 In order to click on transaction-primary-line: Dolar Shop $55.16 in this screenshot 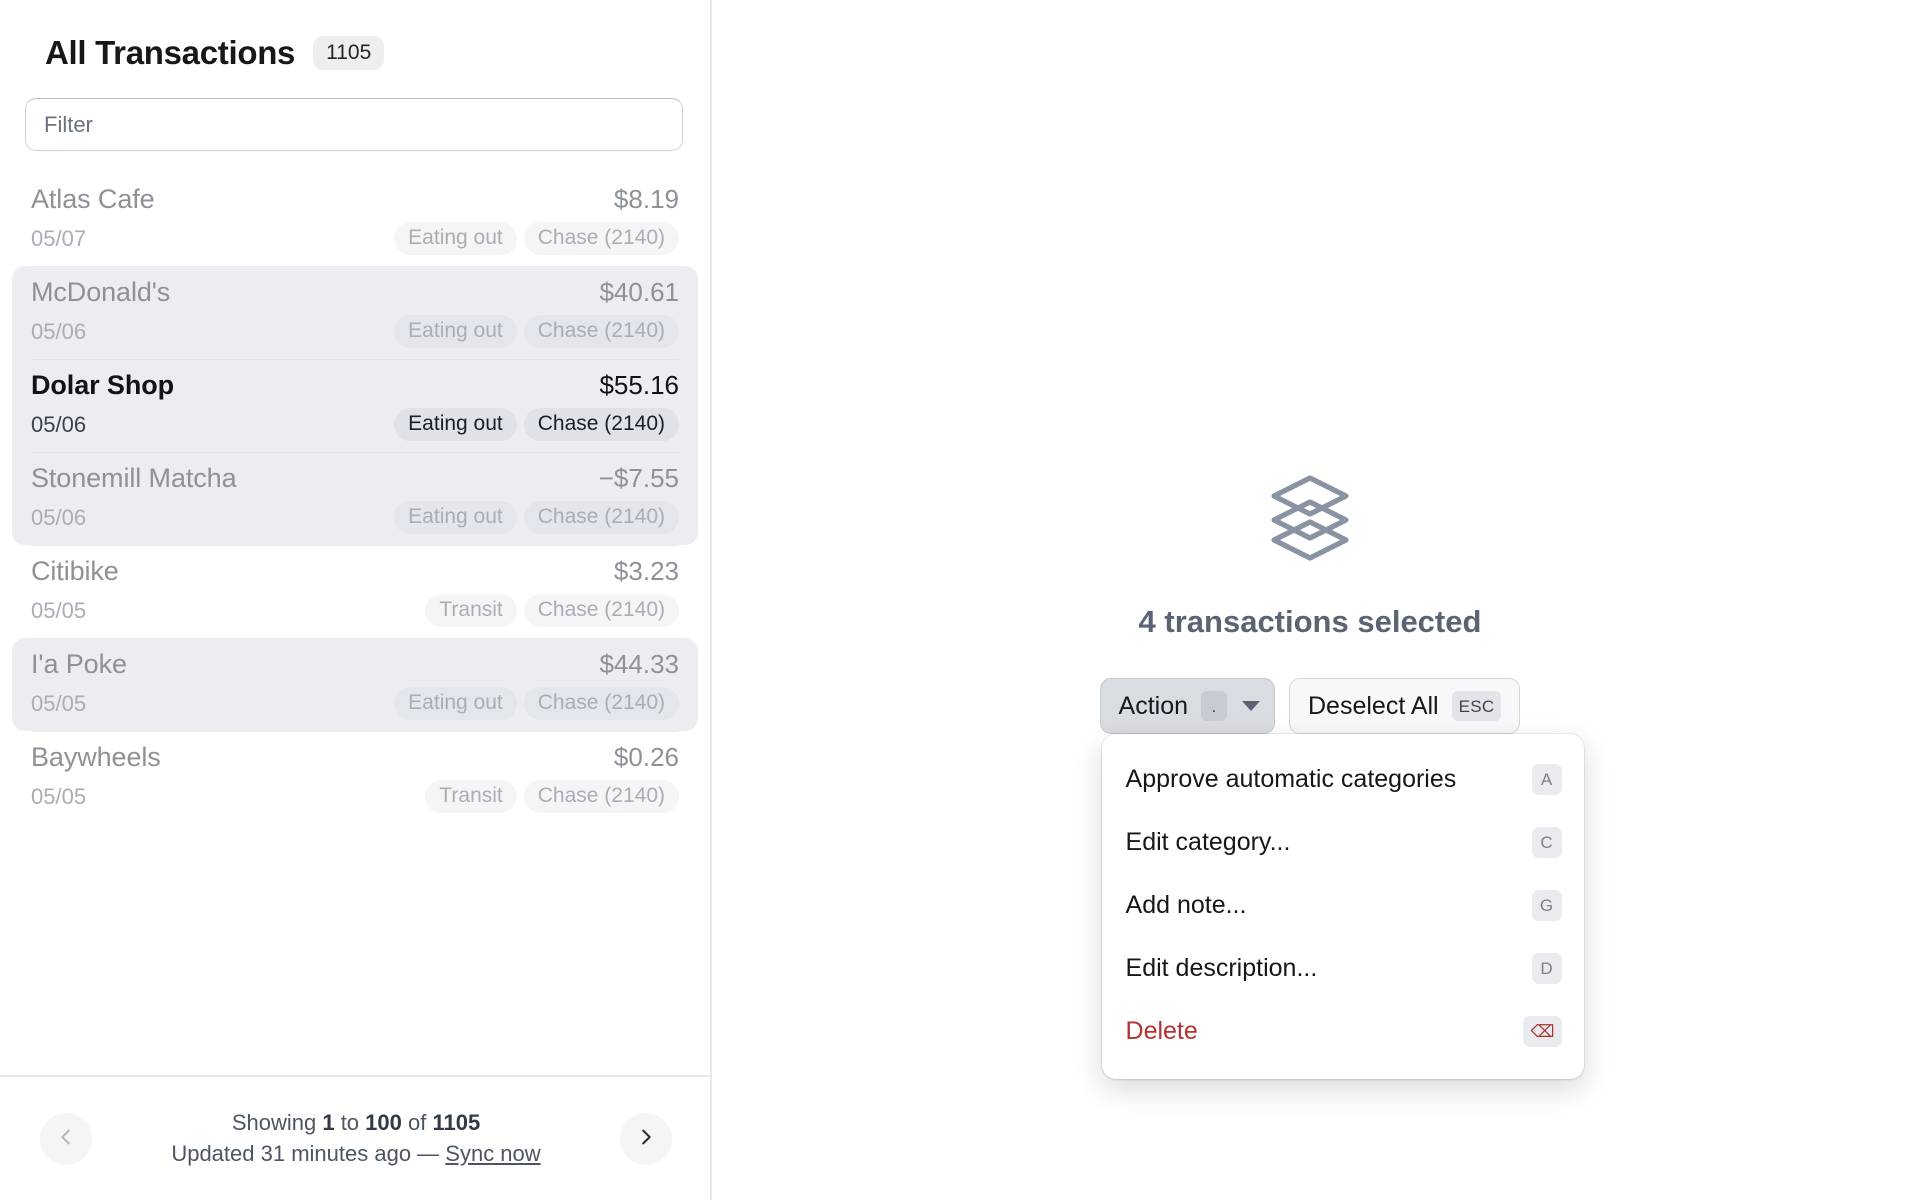, I will do `click(355, 385)`.